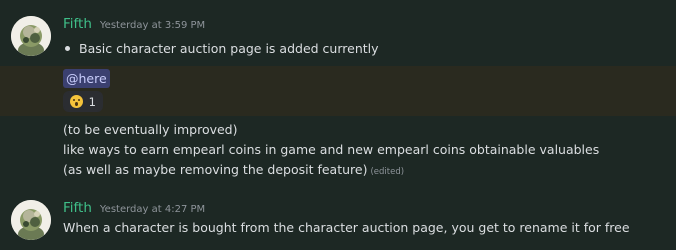 This screenshot has width=676, height=250. What do you see at coordinates (150, 129) in the screenshot?
I see `message-line-1: (to be eventually improved)` at bounding box center [150, 129].